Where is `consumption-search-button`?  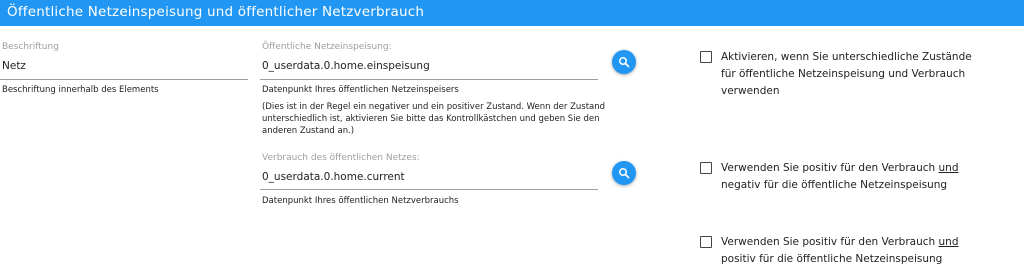
consumption-search-button is located at coordinates (624, 173).